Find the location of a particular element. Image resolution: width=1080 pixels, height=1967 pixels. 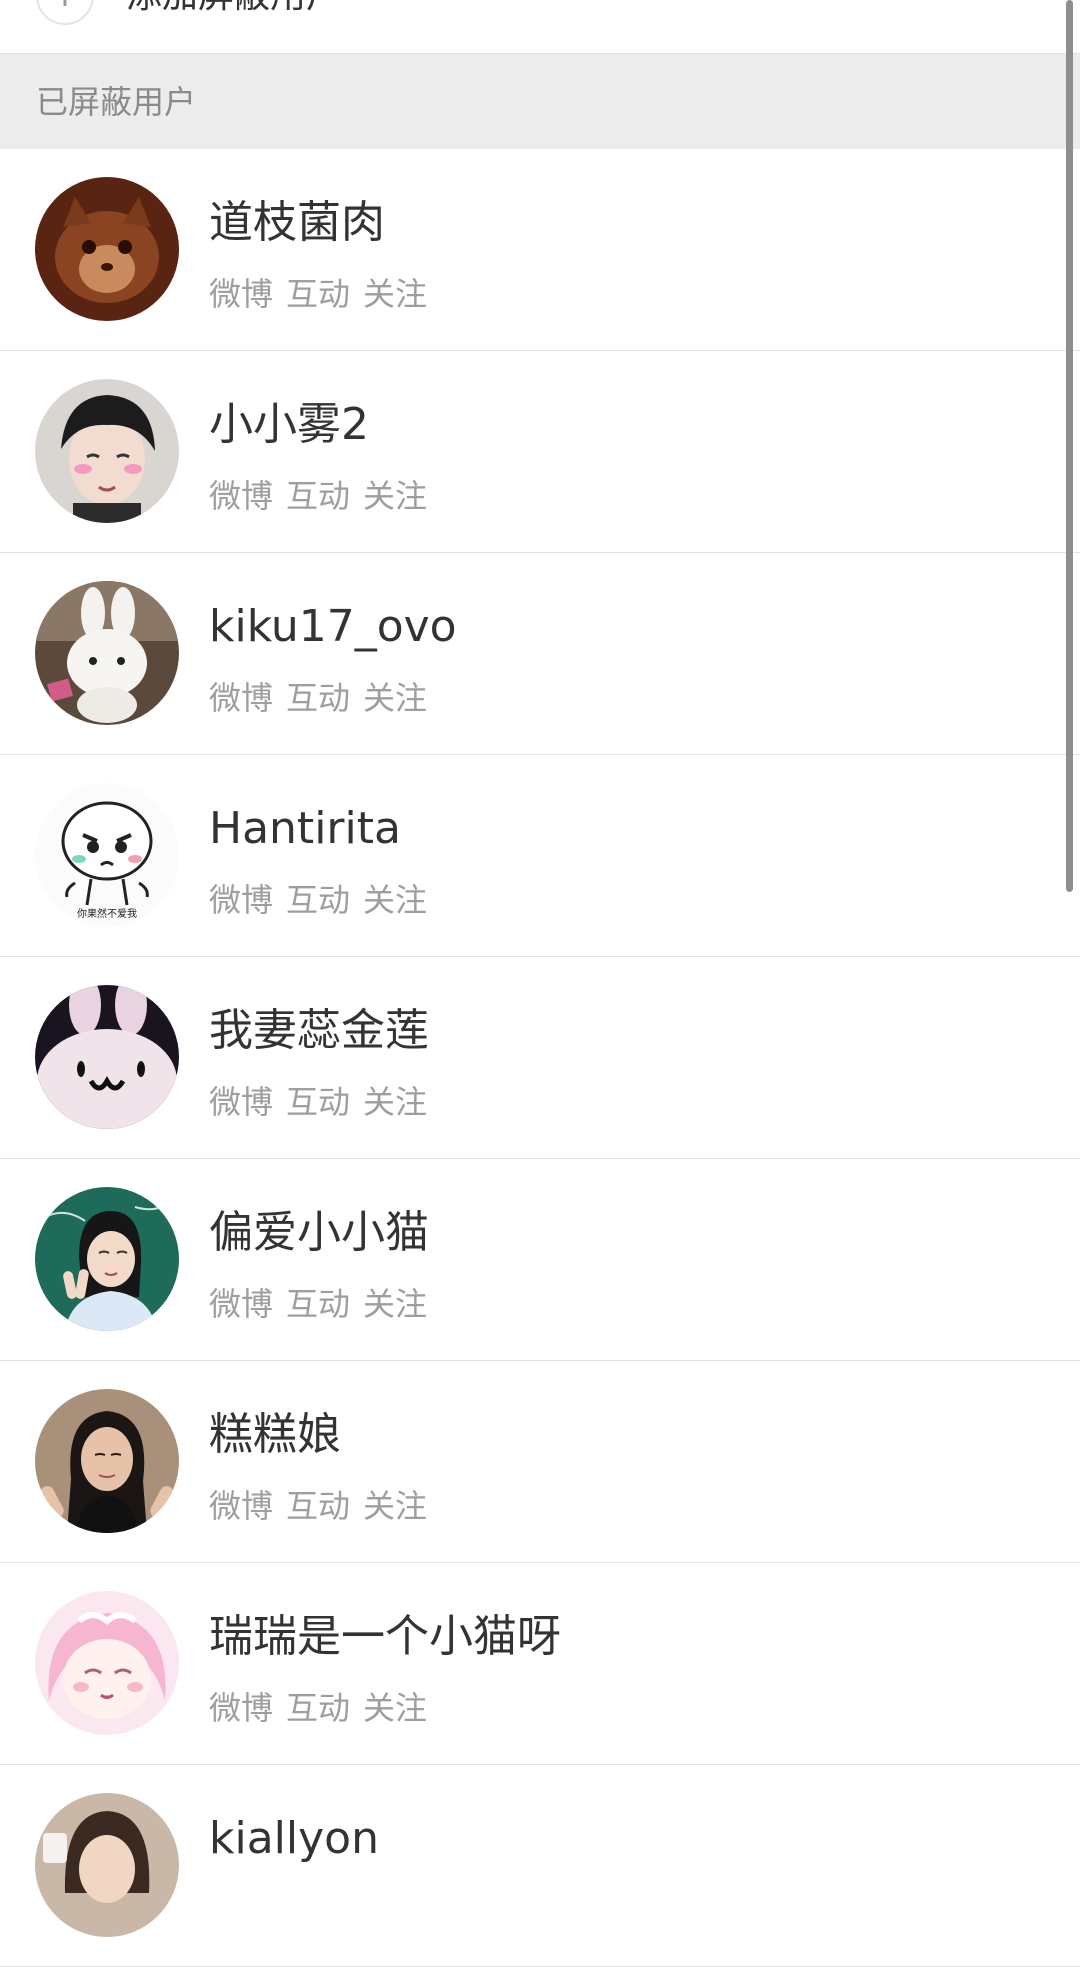

user-name: 我妻蕊金莲 is located at coordinates (319, 1030).